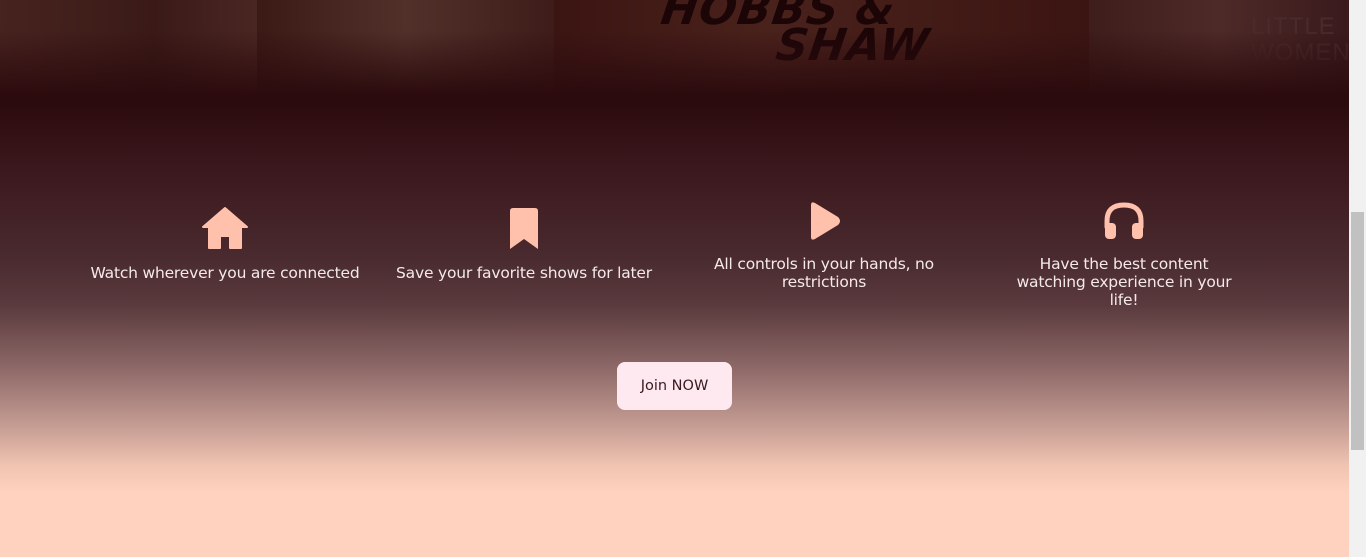  I want to click on feature-watch-anywhere: Watch wherever you are connected, so click(225, 241).